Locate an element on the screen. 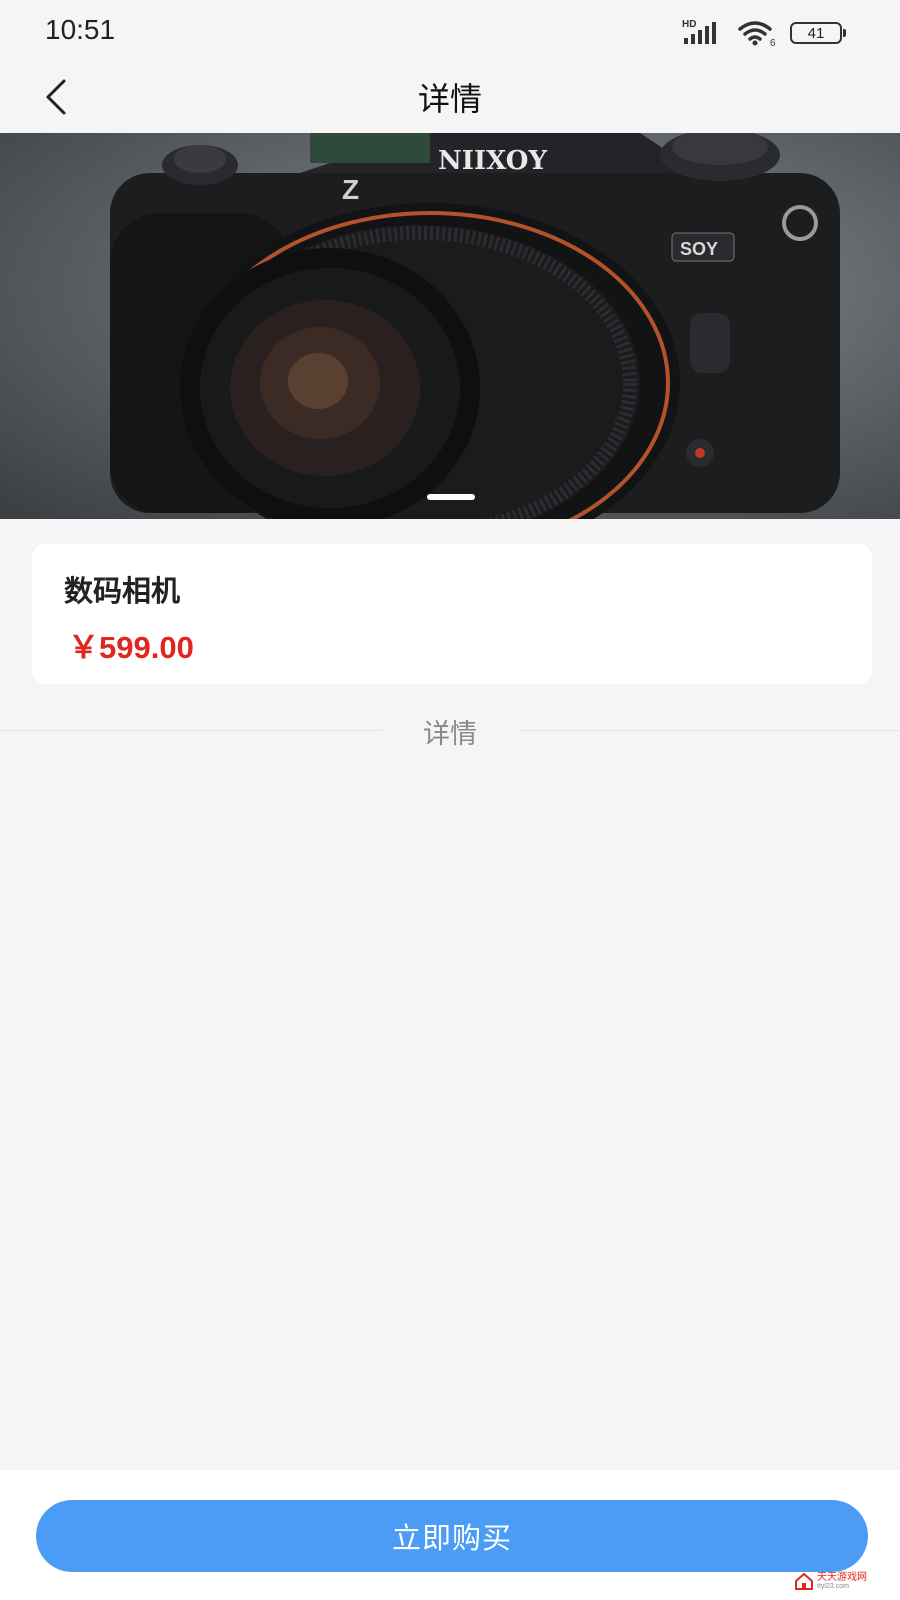 Image resolution: width=900 pixels, height=1600 pixels. product-info-card: 数码相机 ￥599.00 is located at coordinates (452, 614).